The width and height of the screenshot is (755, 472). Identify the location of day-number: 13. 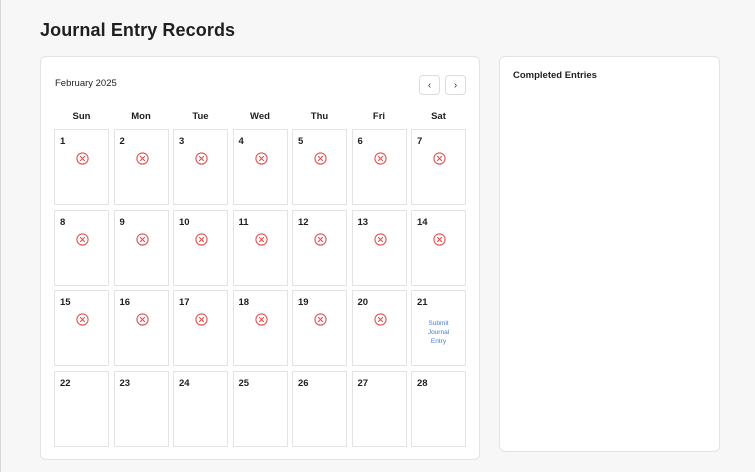
(363, 222).